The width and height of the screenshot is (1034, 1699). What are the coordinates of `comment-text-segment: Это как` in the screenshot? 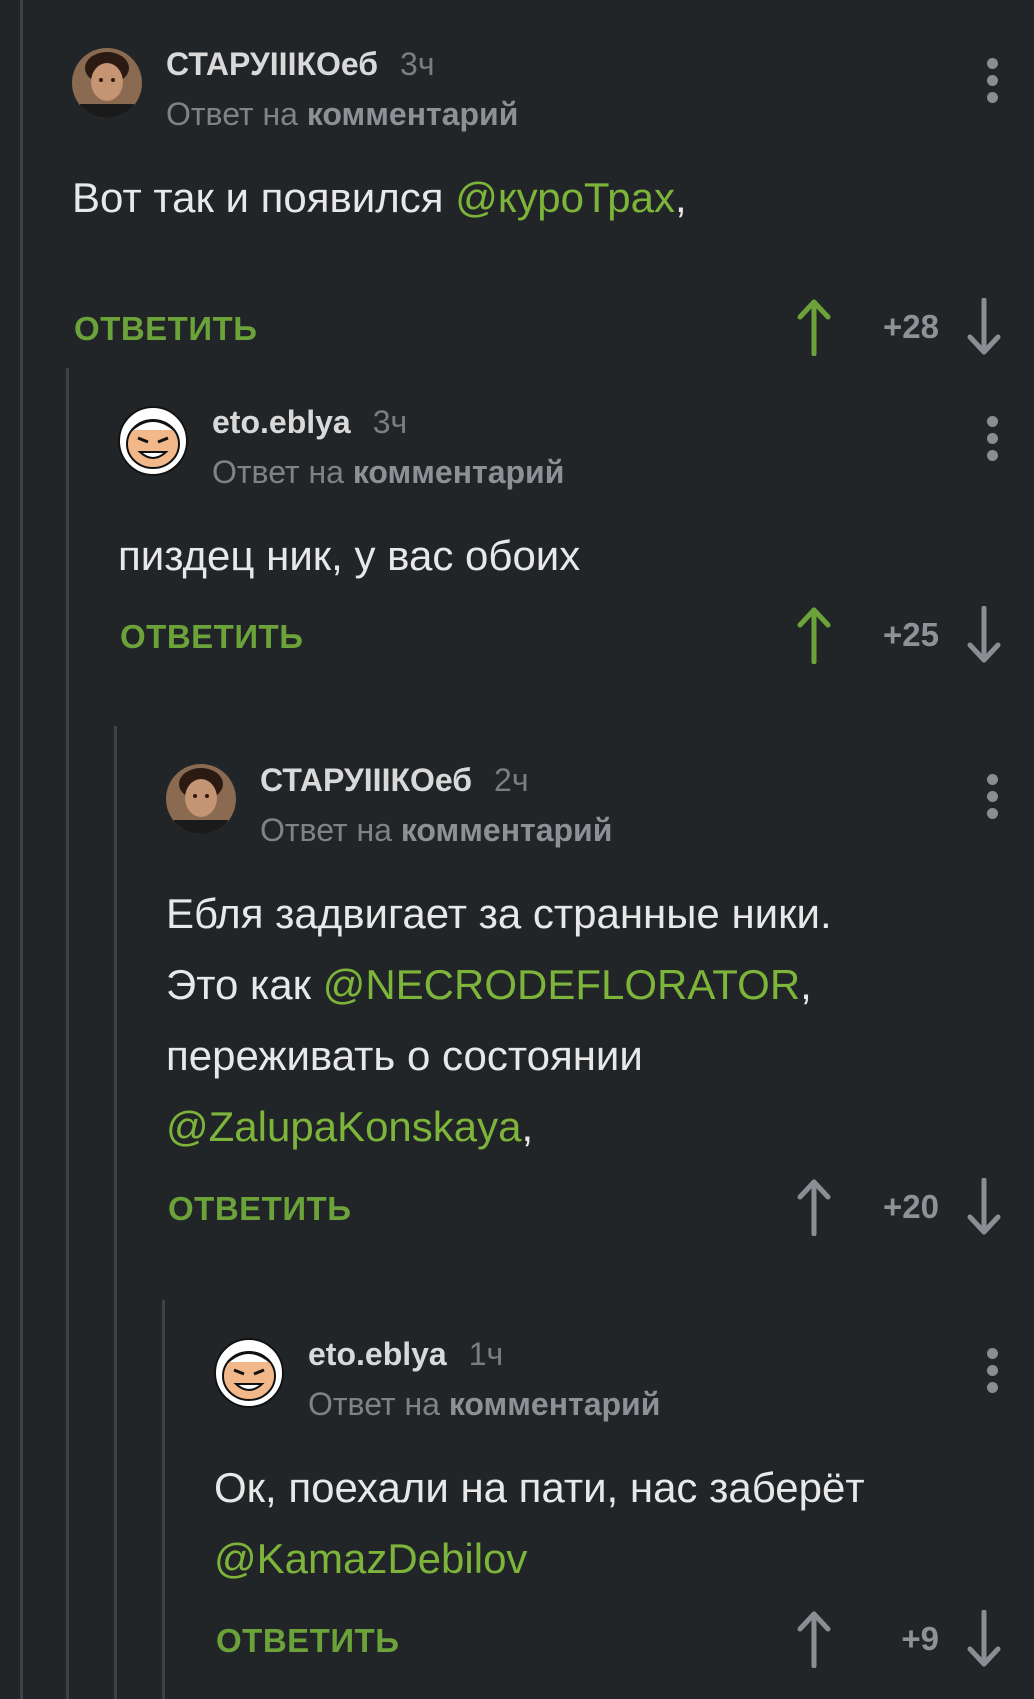 It's located at (244, 984).